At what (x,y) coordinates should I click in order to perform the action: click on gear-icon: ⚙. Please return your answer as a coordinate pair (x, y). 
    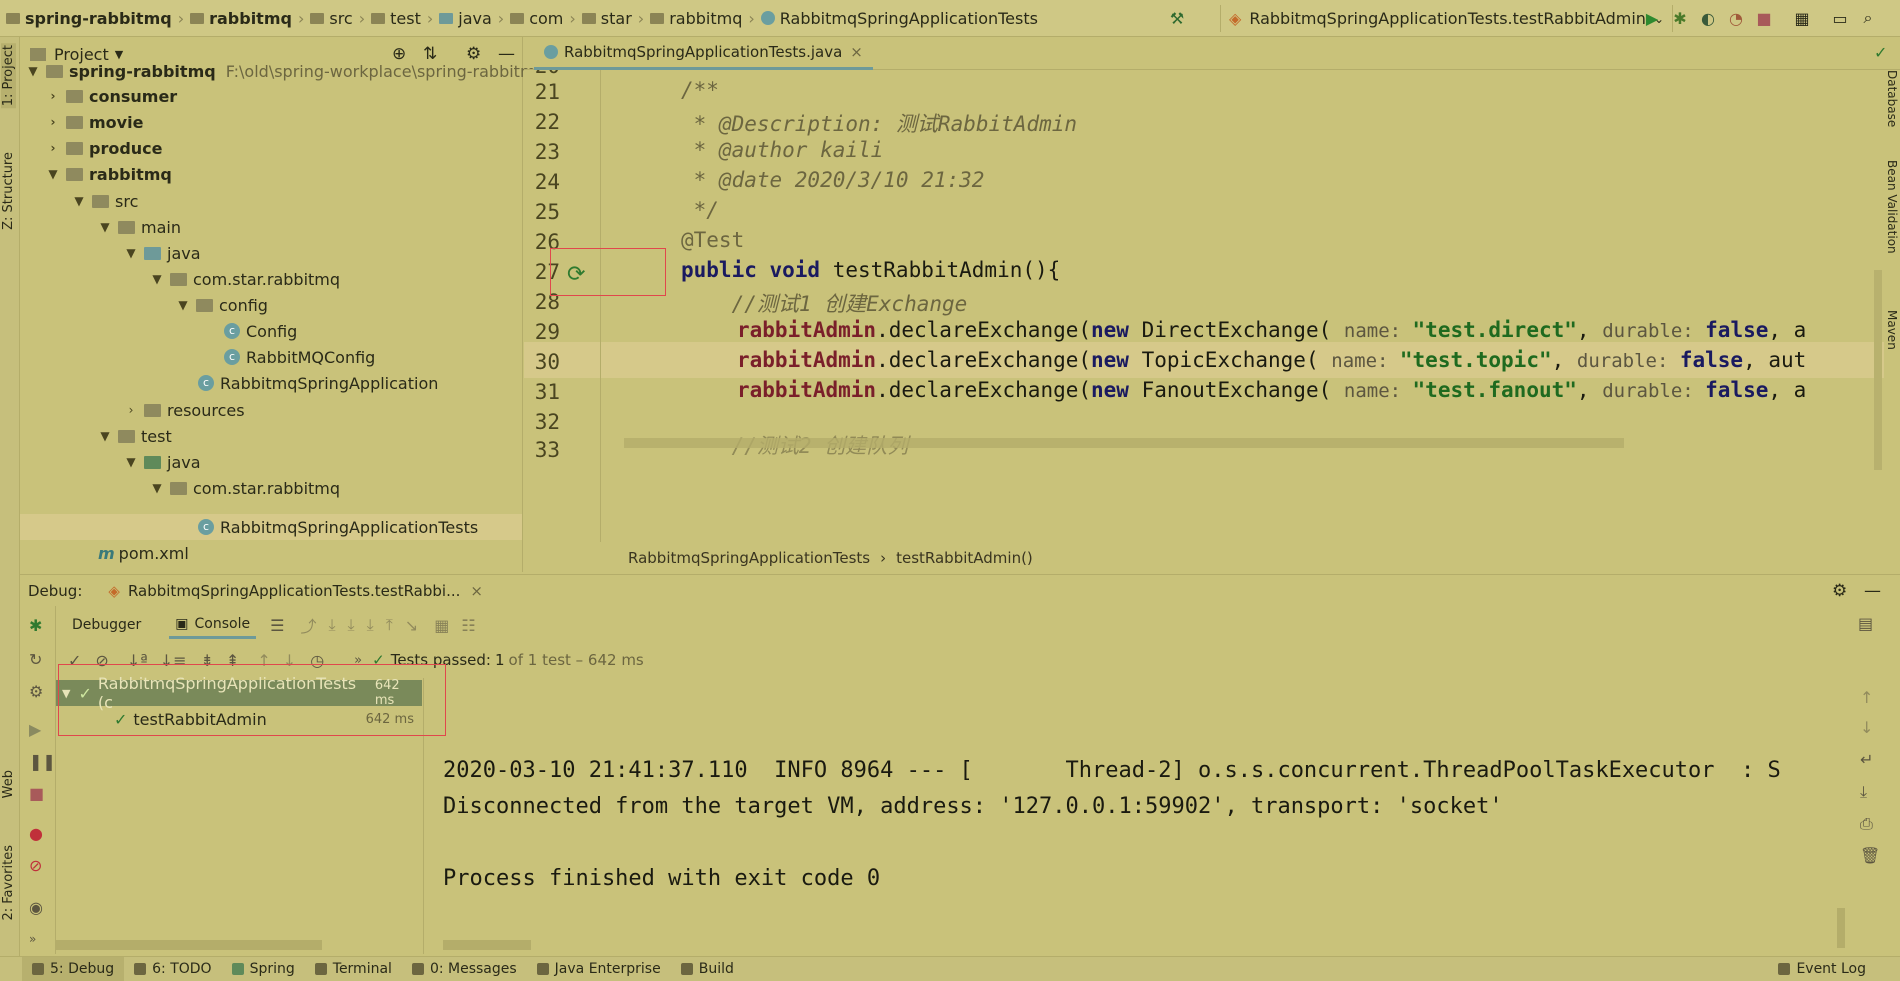
    Looking at the image, I should click on (1839, 591).